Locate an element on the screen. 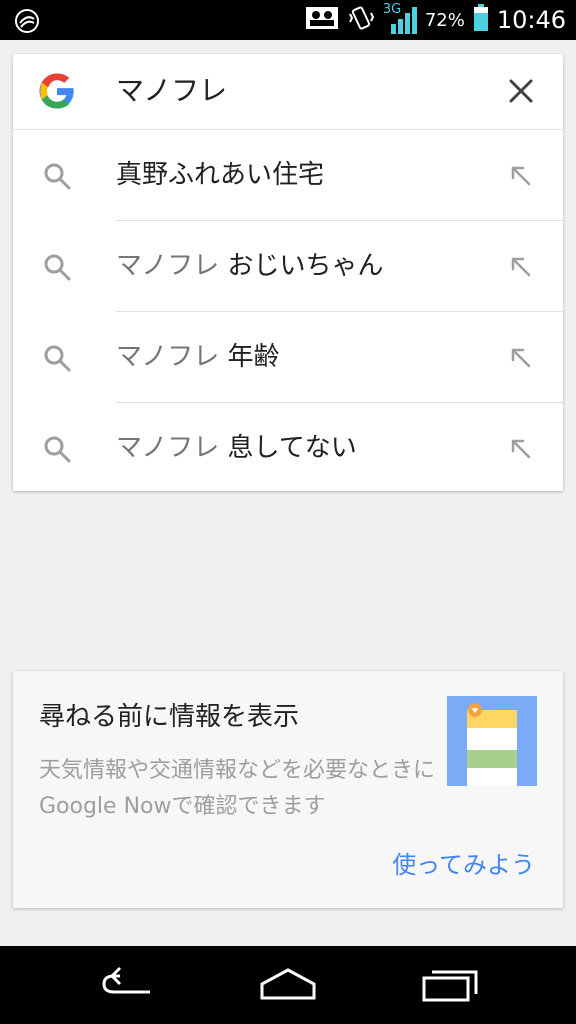 This screenshot has height=1024, width=576. suggestion-label: 真野ふれあい住宅 is located at coordinates (220, 175).